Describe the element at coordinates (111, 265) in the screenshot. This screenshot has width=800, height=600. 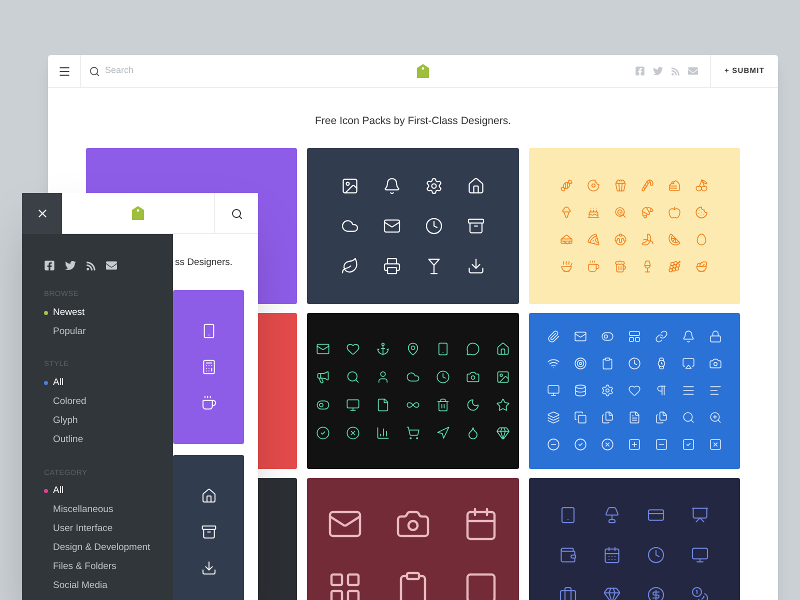
I see `email-icon` at that location.